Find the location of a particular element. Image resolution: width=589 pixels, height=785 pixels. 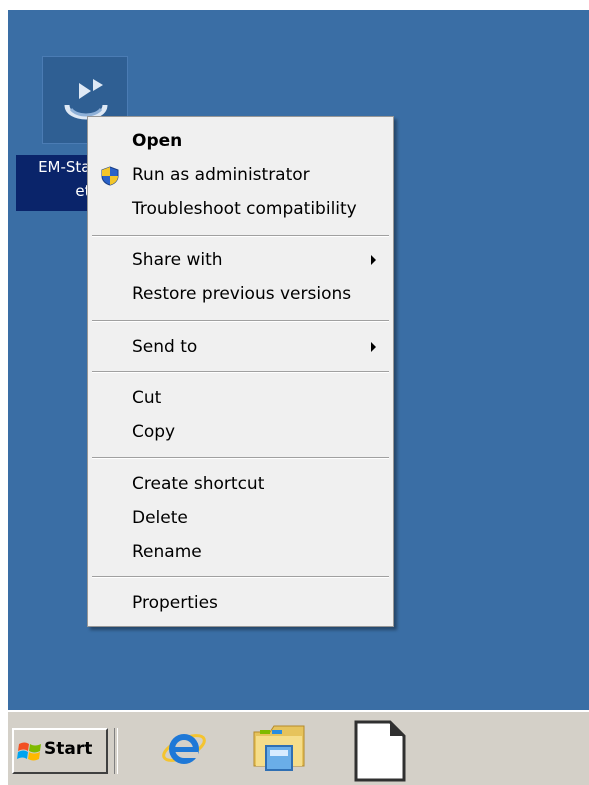

menu-item-run-as-administrator: Run as administrator is located at coordinates (240, 175).